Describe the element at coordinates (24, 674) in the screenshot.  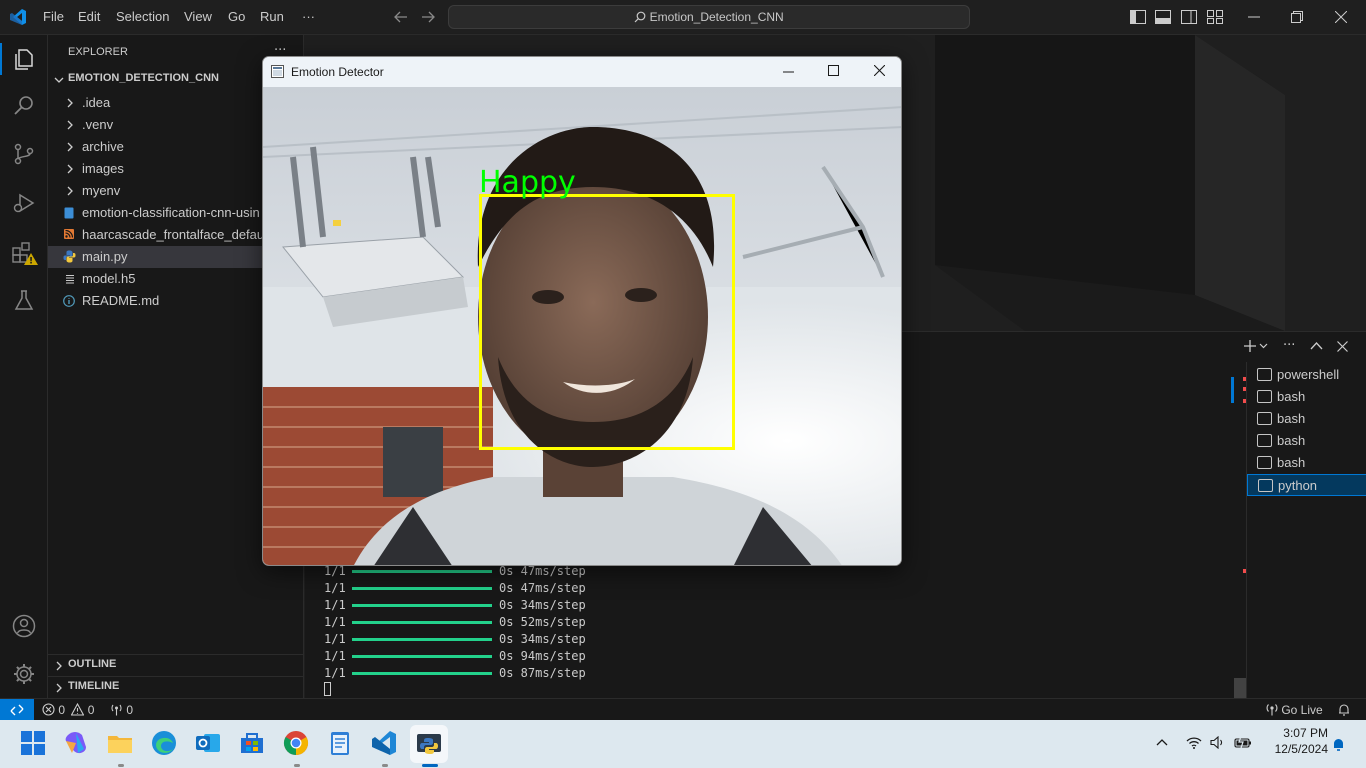
I see `settings-gear-icon` at that location.